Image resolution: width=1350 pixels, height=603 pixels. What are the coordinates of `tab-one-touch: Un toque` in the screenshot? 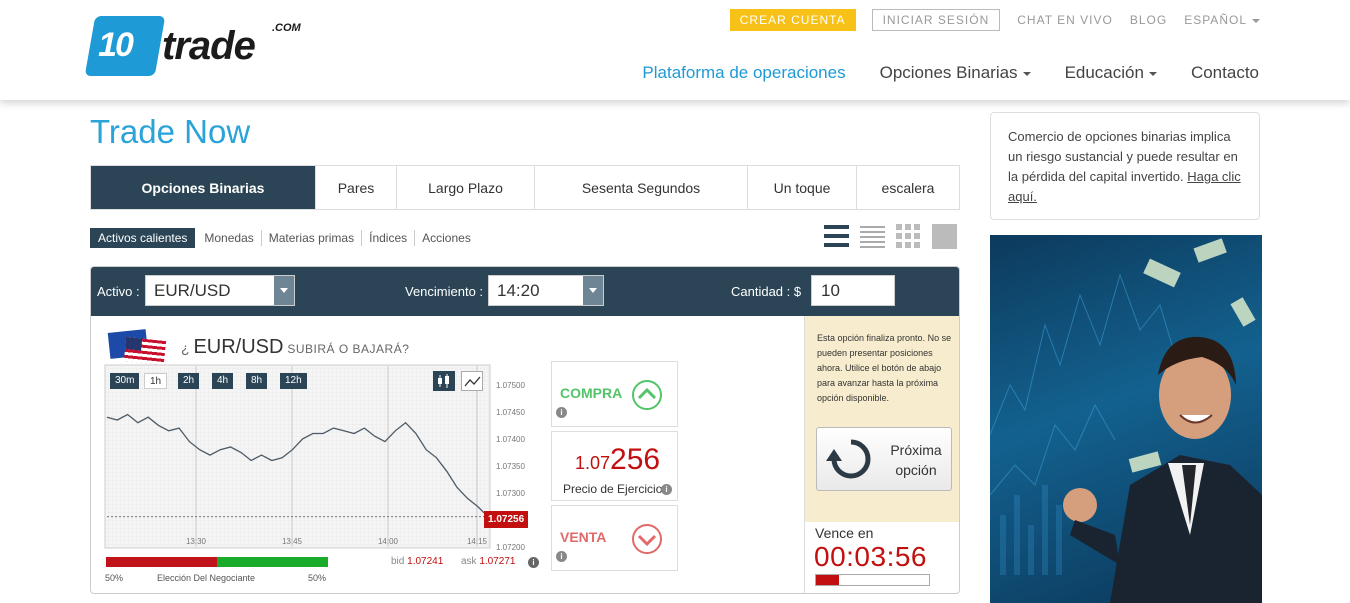 It's located at (802, 187).